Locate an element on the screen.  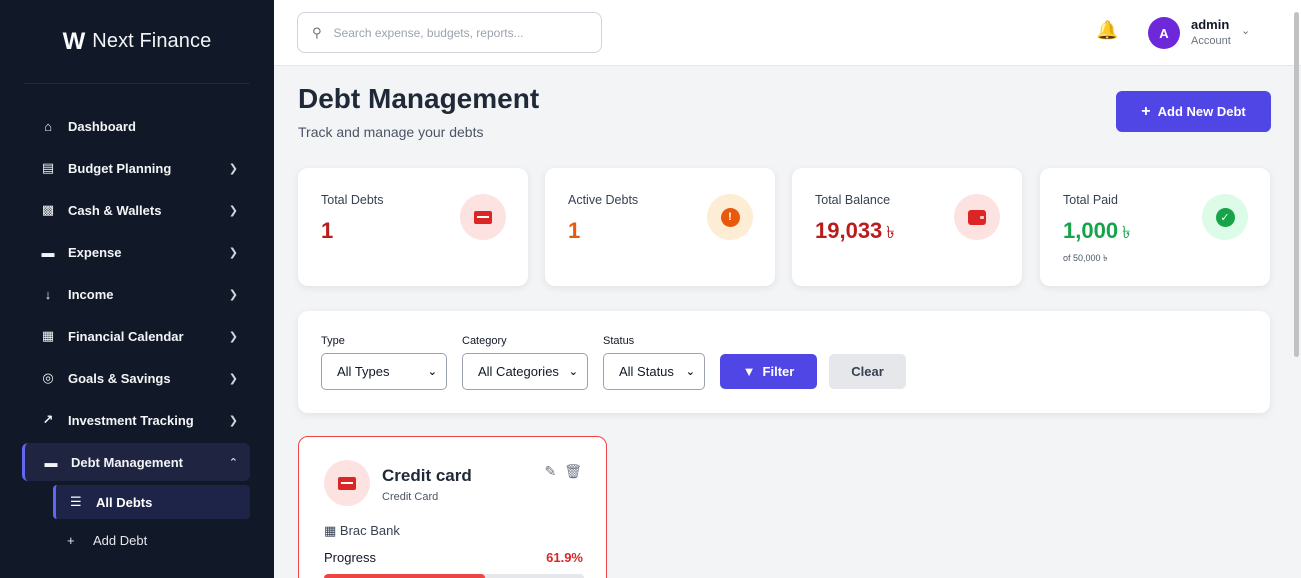
edit-icon: ✎ is located at coordinates (550, 471).